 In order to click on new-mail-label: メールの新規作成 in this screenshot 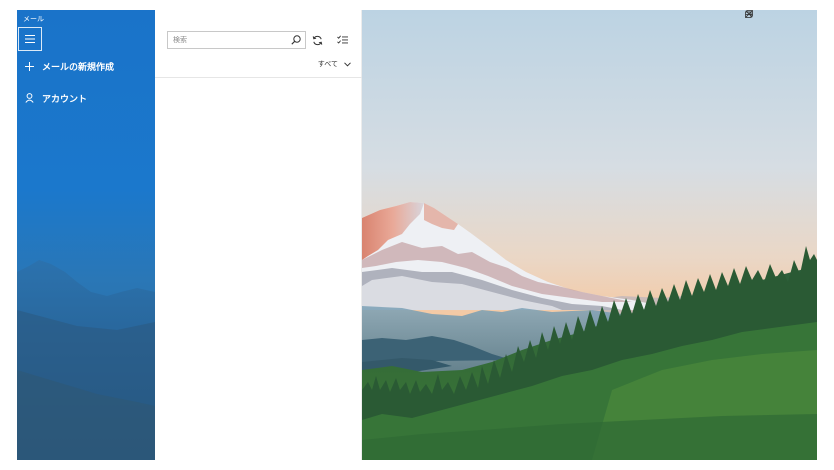, I will do `click(78, 67)`.